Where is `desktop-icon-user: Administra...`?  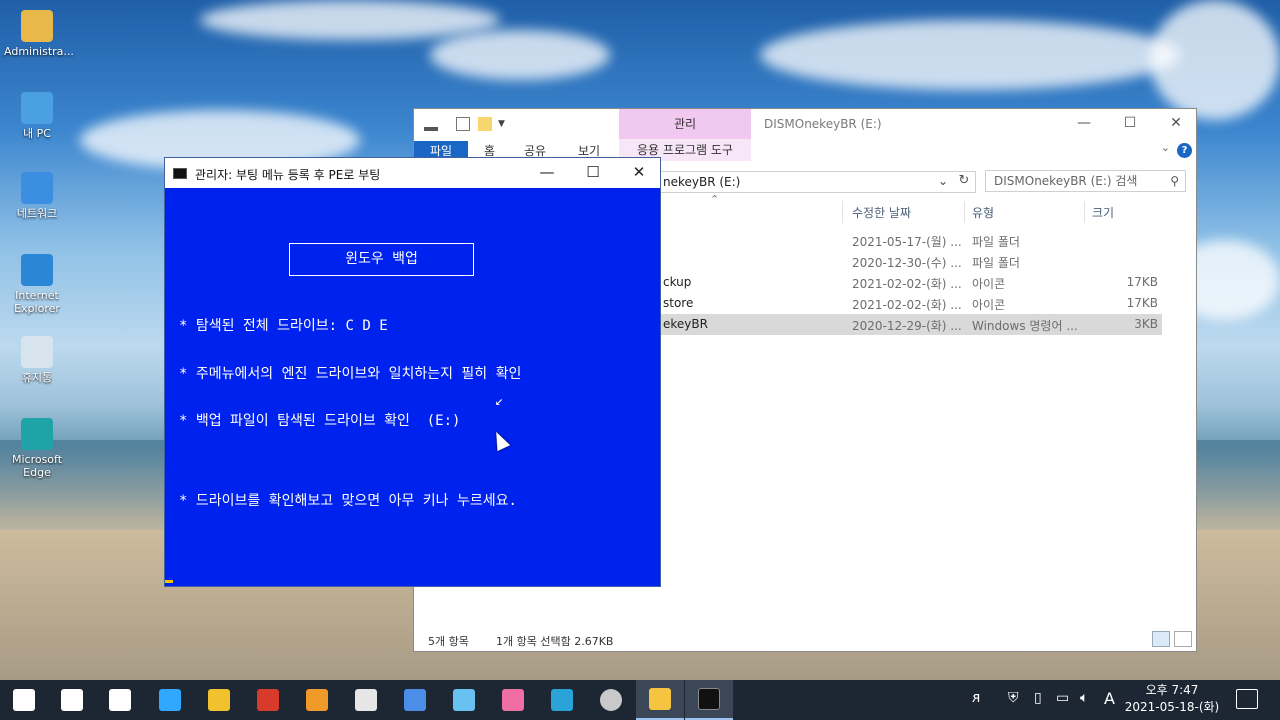
desktop-icon-user: Administra... is located at coordinates (39, 34).